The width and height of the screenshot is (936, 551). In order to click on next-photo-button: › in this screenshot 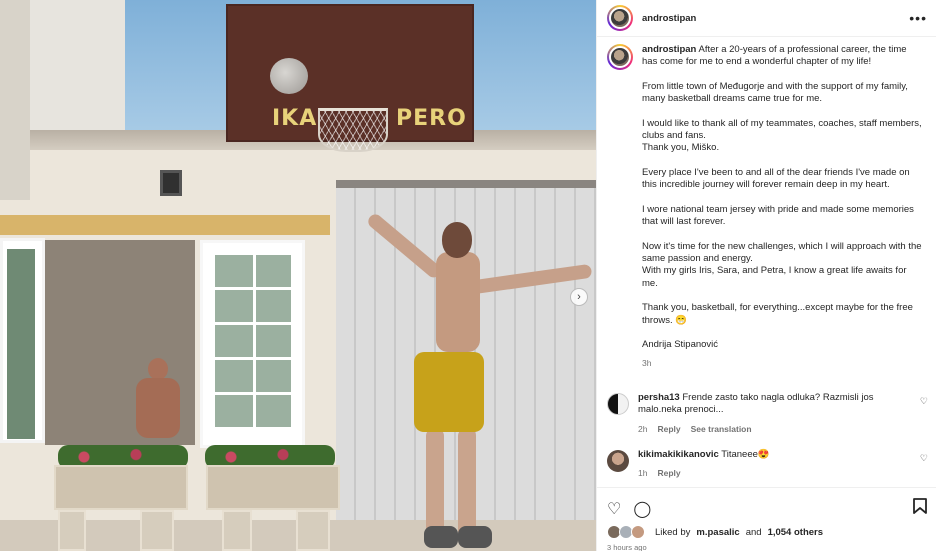, I will do `click(579, 297)`.